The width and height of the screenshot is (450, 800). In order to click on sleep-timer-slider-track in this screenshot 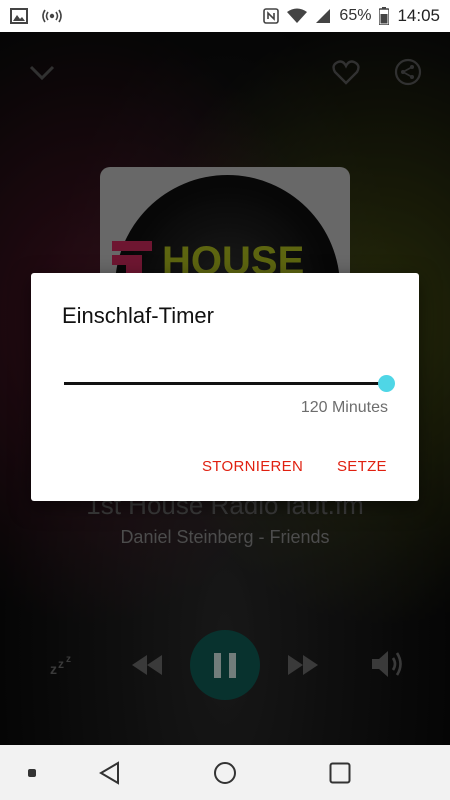, I will do `click(225, 383)`.